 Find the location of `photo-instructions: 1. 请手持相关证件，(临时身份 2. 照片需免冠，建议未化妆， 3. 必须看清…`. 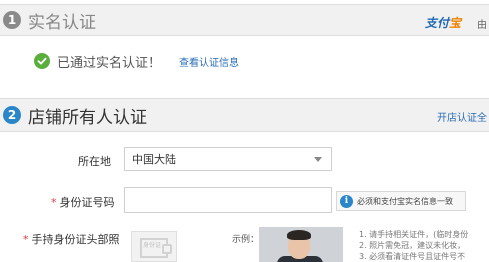

photo-instructions: 1. 请手持相关证件，(临时身份 2. 照片需免冠，建议未化妆， 3. 必须看清… is located at coordinates (413, 245).